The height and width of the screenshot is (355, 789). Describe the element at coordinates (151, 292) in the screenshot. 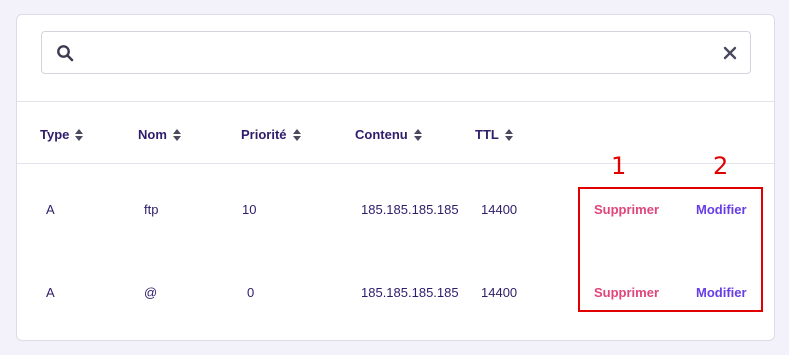

I see `cell-nom: @` at that location.